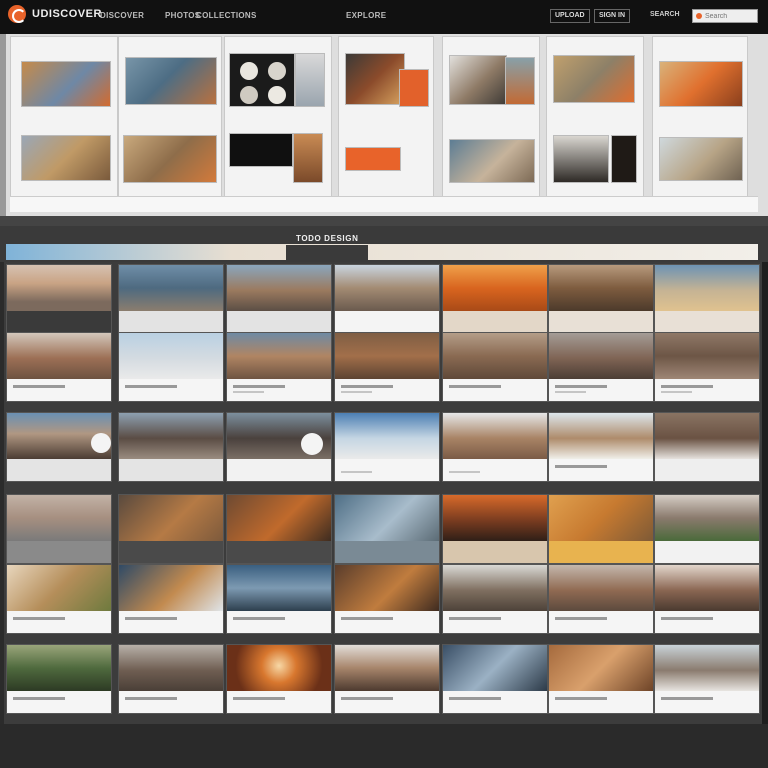 The height and width of the screenshot is (768, 768). Describe the element at coordinates (327, 252) in the screenshot. I see `section-tab` at that location.